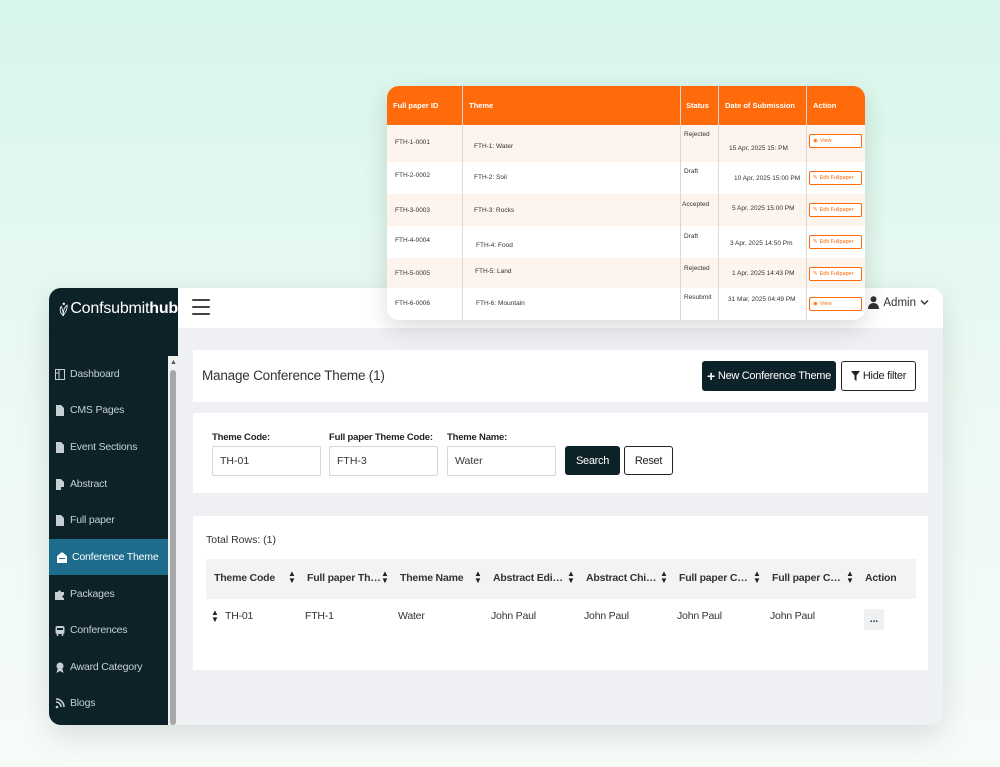  What do you see at coordinates (413, 303) in the screenshot?
I see `cell-id: FTH-6-0006` at bounding box center [413, 303].